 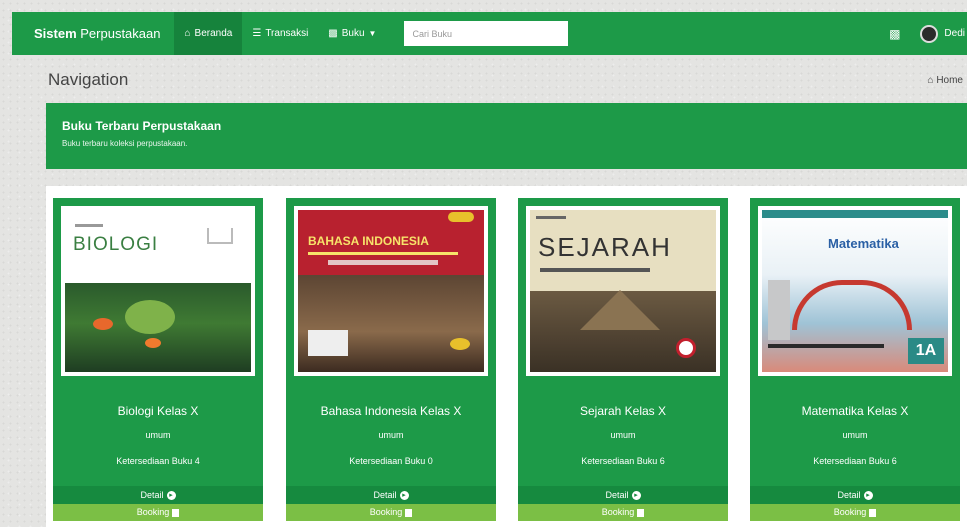 I want to click on cover-title: SEJARAH, so click(x=605, y=247).